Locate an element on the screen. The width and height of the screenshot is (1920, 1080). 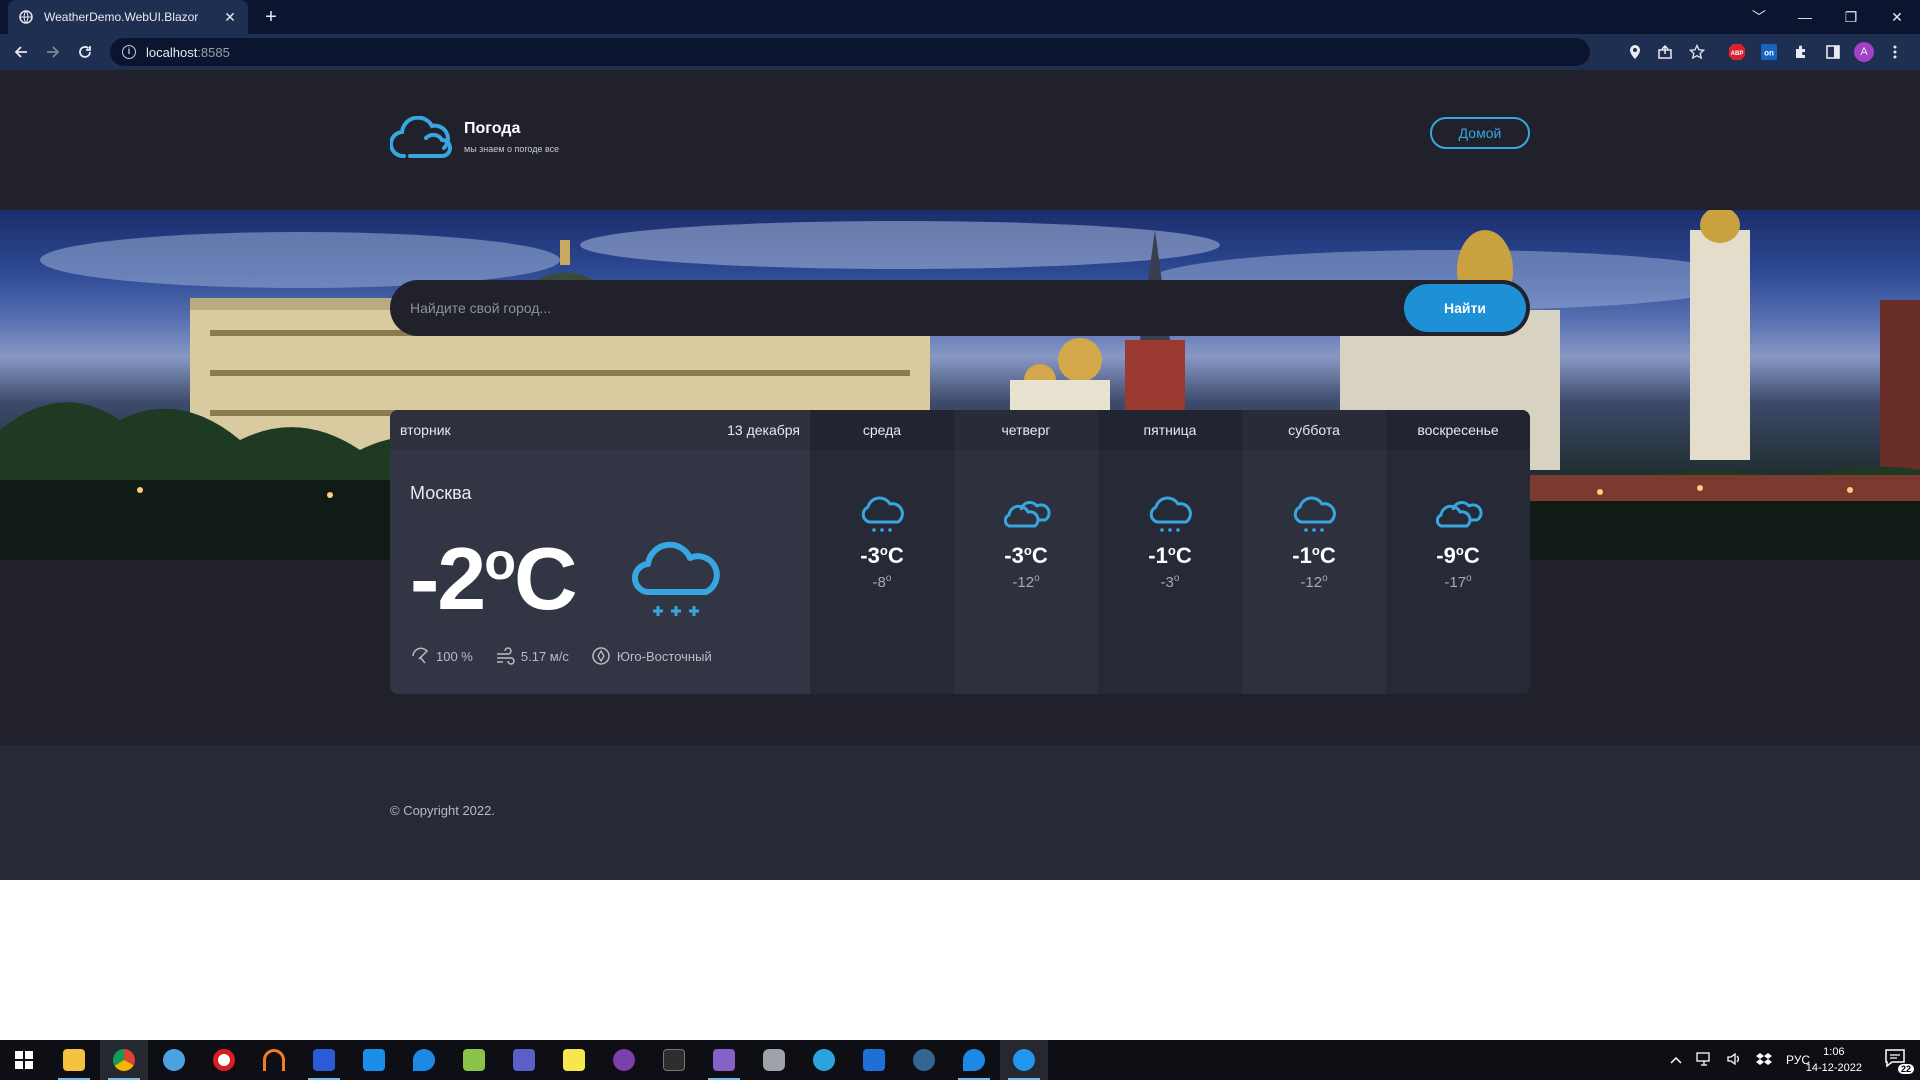
city-search-bar: Найти is located at coordinates (960, 308).